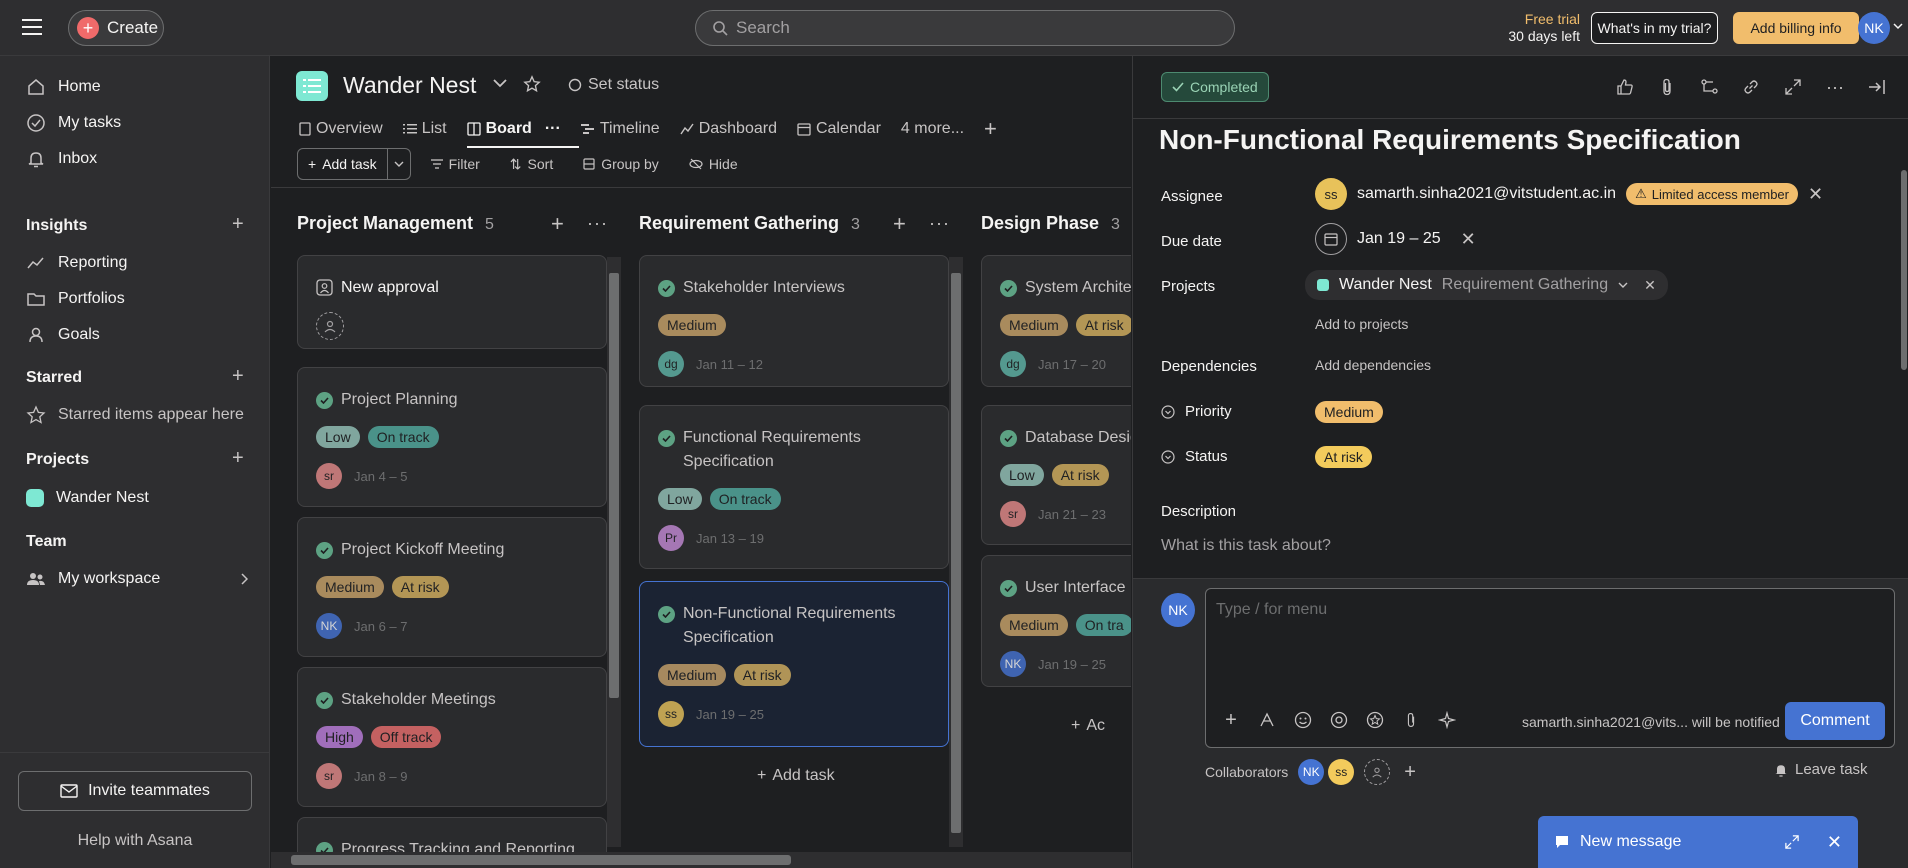 The image size is (1908, 868). I want to click on due-date: Jan 4 – 5, so click(381, 476).